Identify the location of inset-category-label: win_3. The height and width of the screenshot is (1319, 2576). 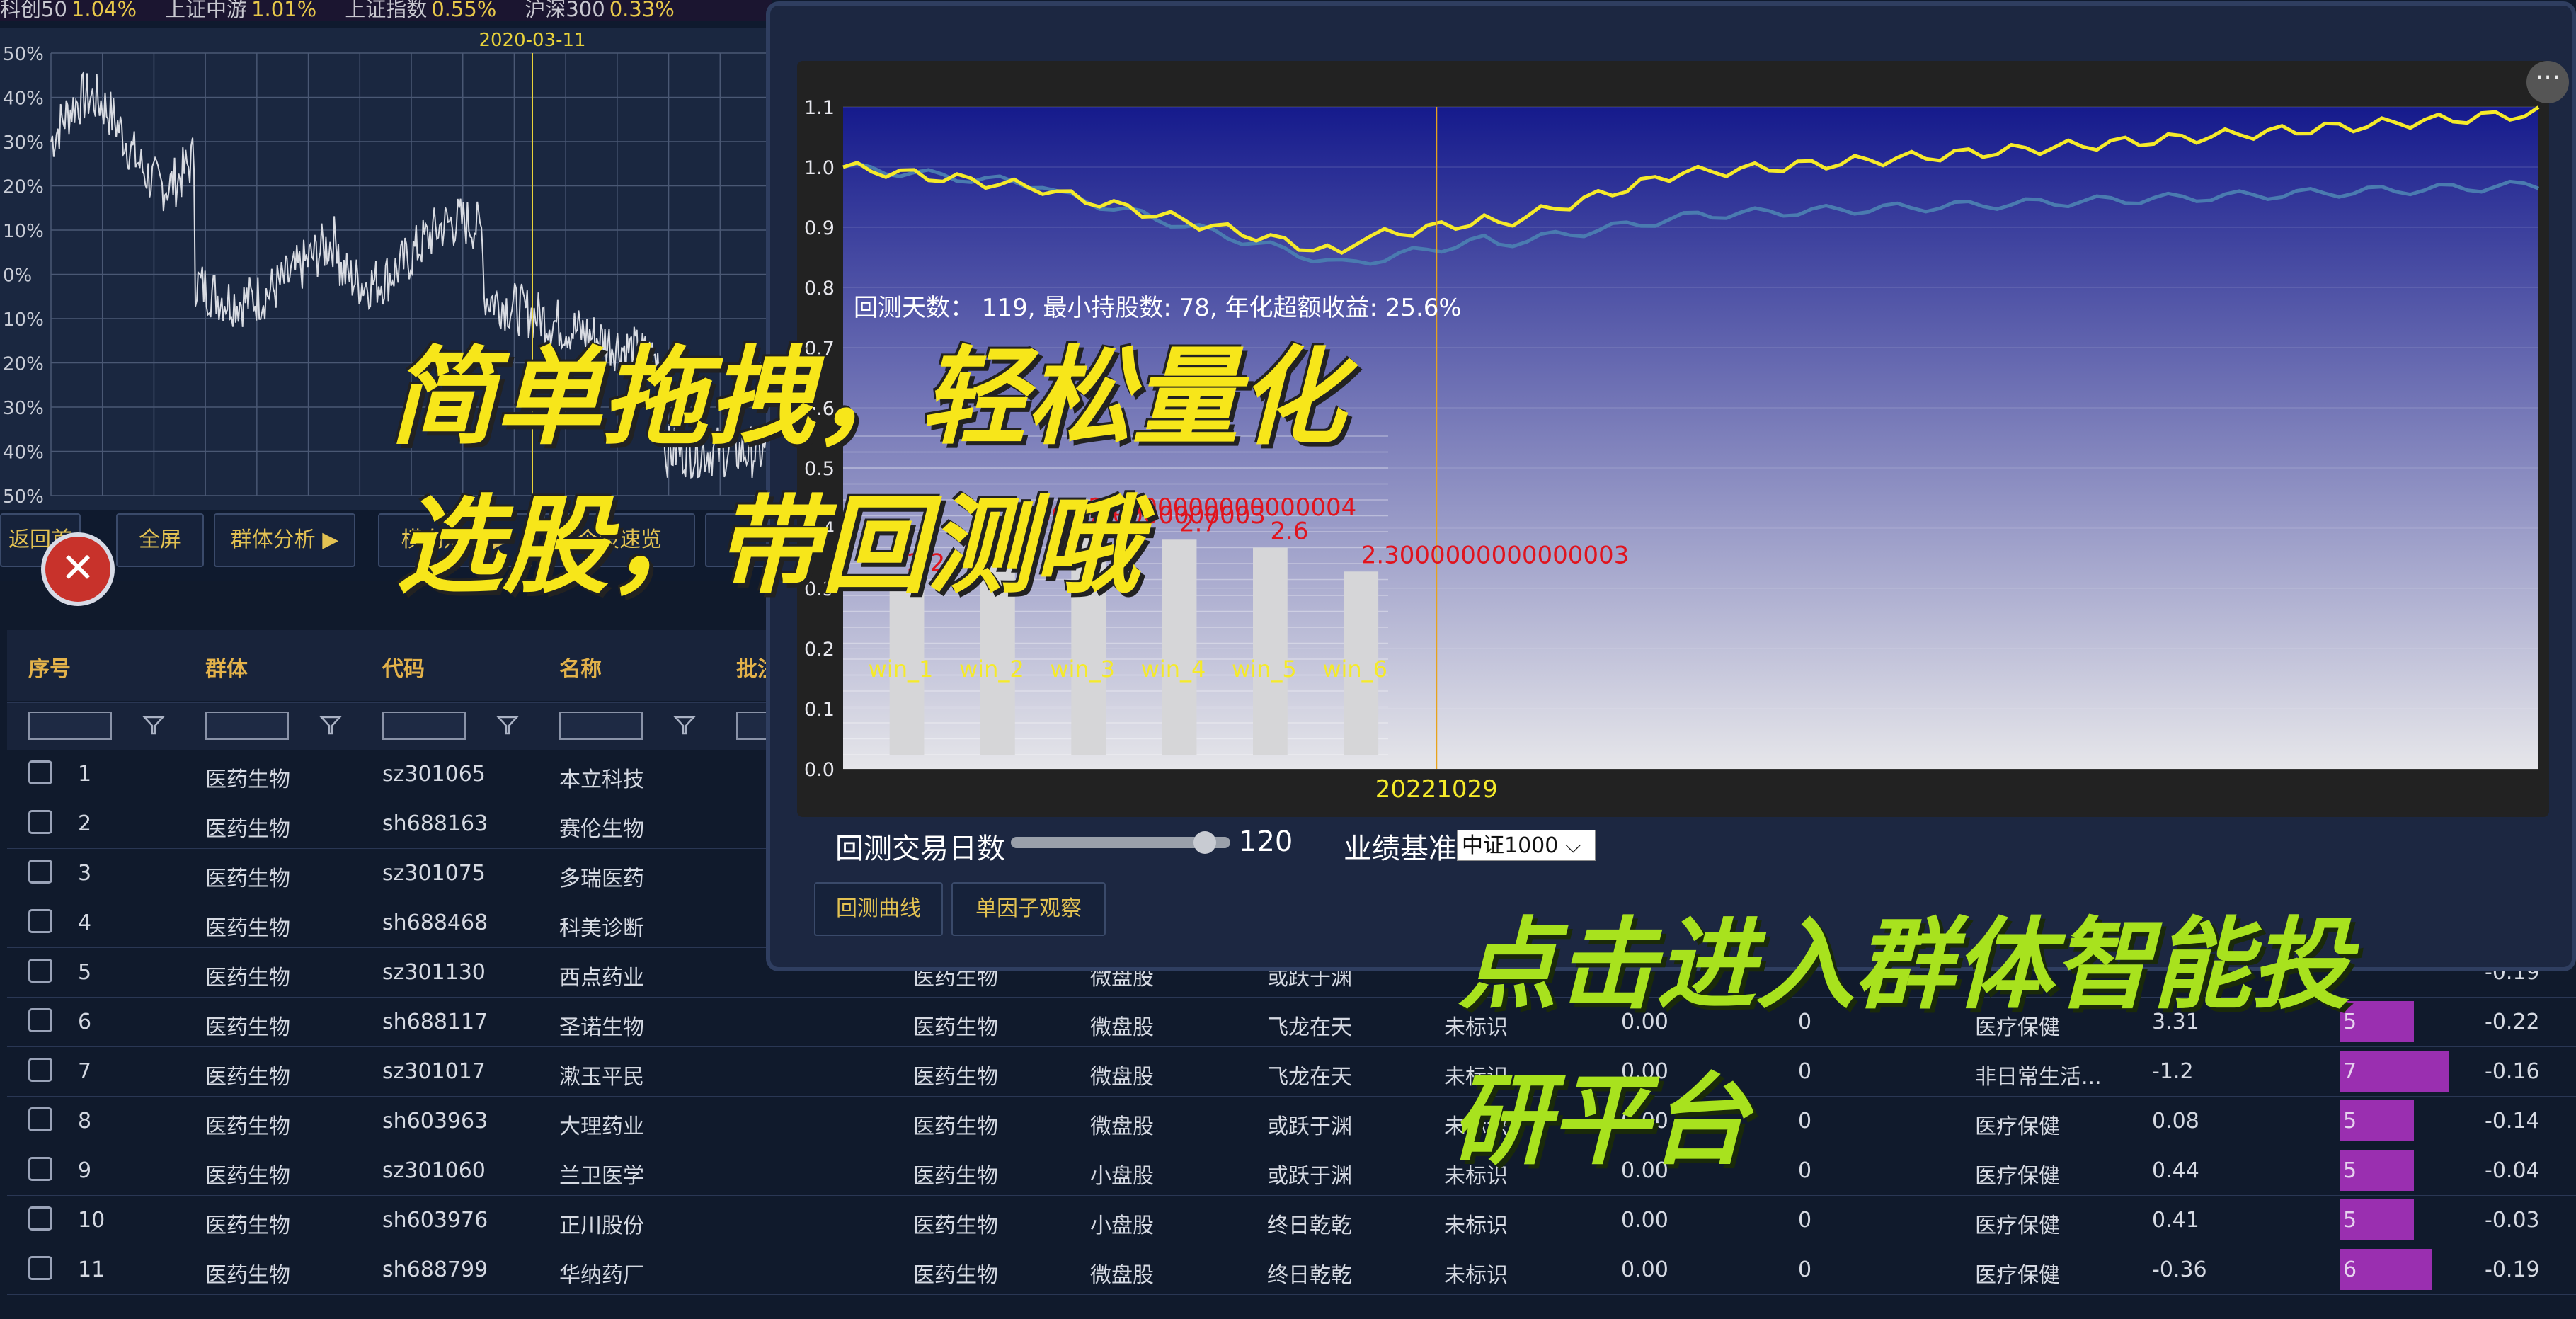
(1082, 669).